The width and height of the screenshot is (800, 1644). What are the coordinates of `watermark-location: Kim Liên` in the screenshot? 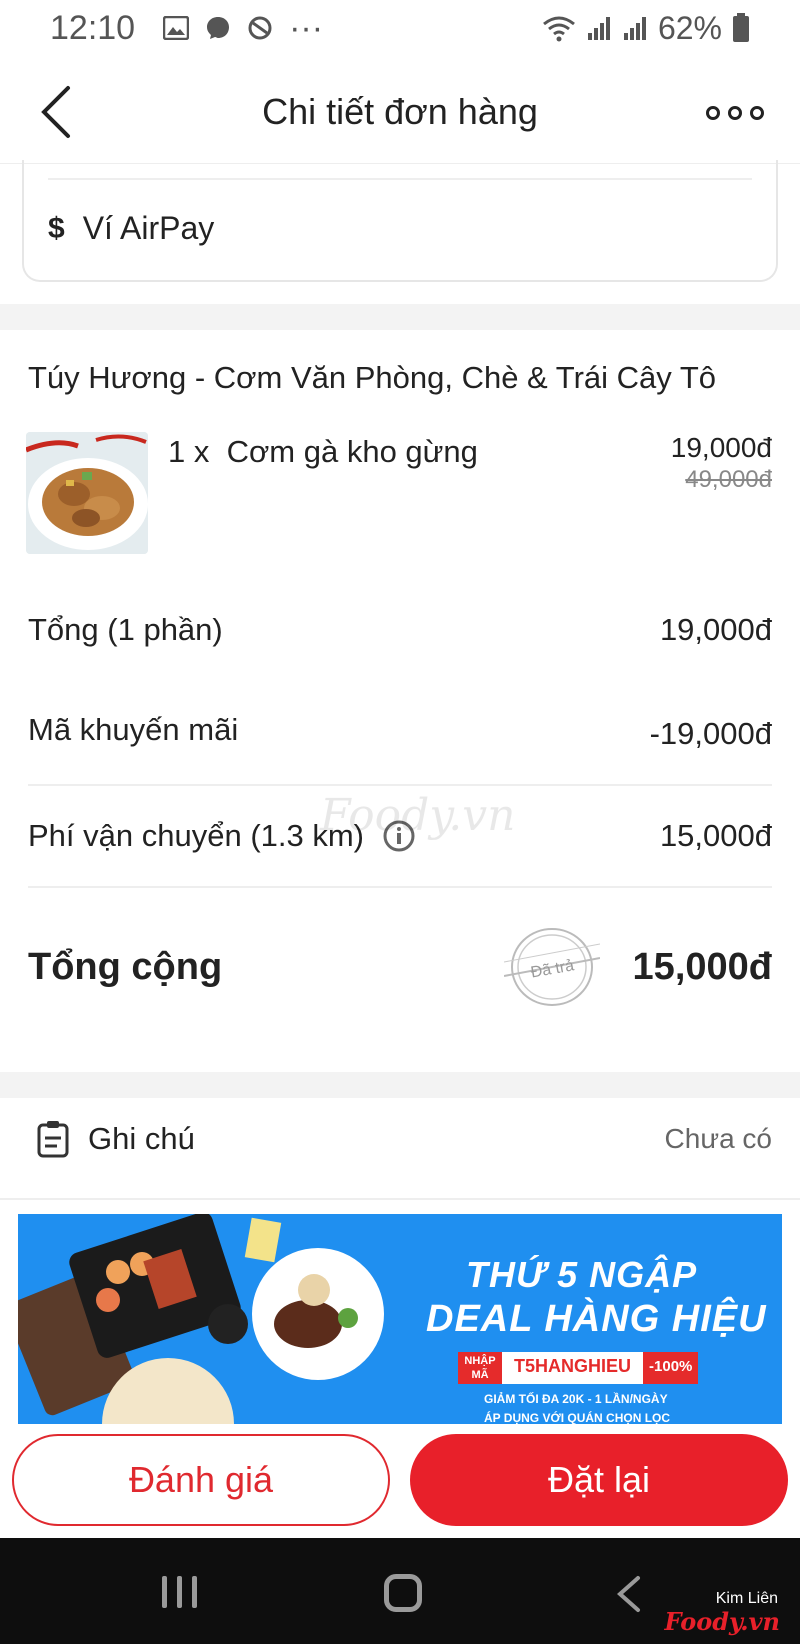 It's located at (746, 1598).